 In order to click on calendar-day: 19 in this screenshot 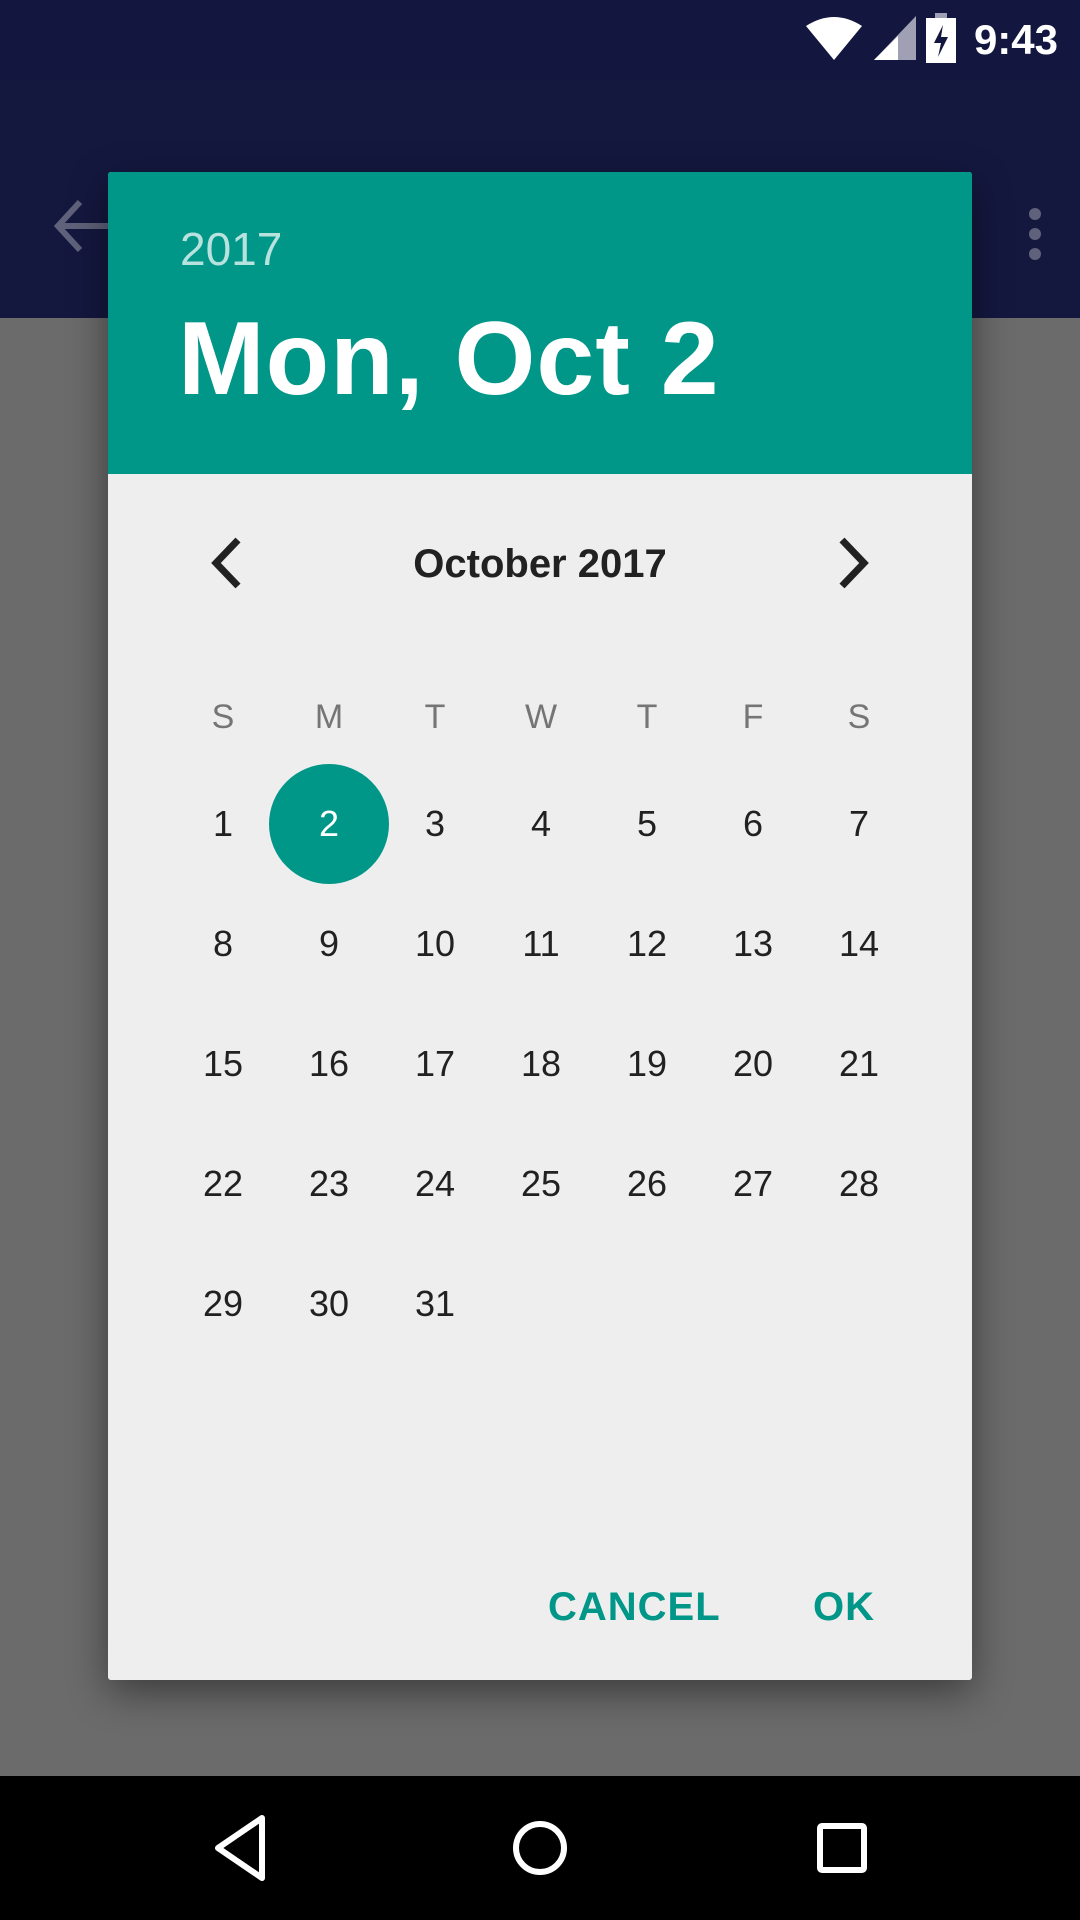, I will do `click(647, 1064)`.